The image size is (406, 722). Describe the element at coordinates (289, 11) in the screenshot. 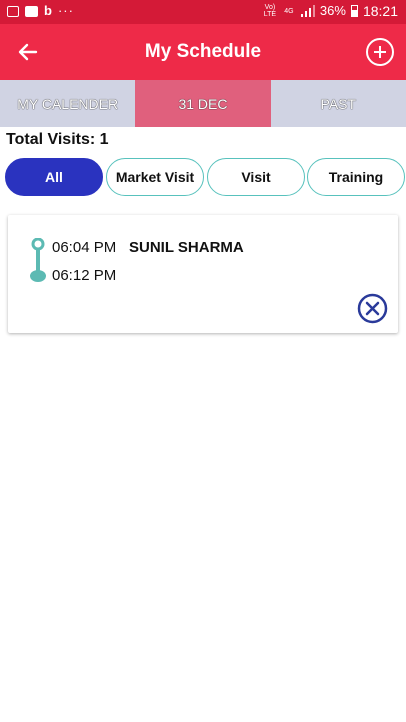

I see `network-indicator: 4G` at that location.